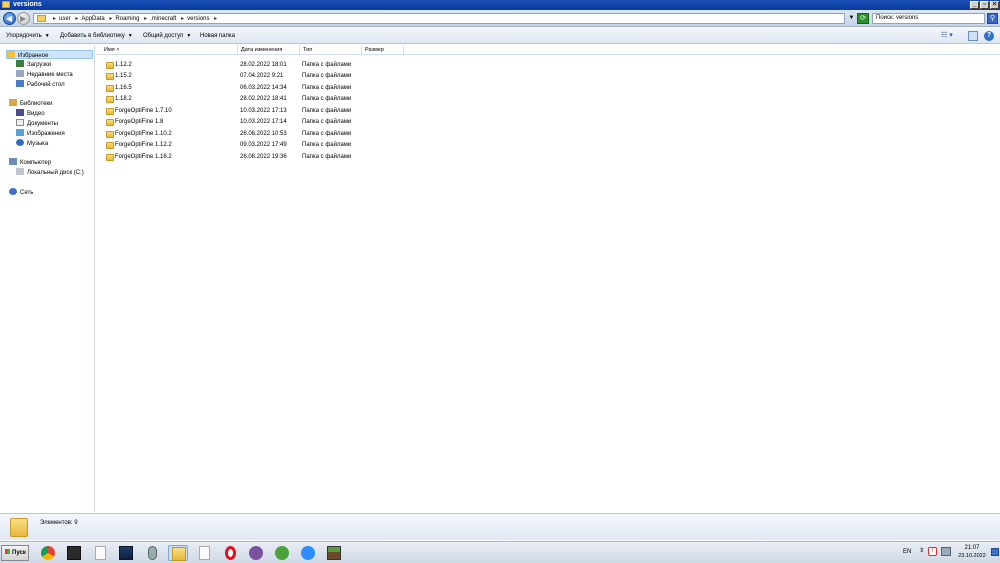 The height and width of the screenshot is (563, 1000). I want to click on column-header-name: Имя ˄, so click(169, 50).